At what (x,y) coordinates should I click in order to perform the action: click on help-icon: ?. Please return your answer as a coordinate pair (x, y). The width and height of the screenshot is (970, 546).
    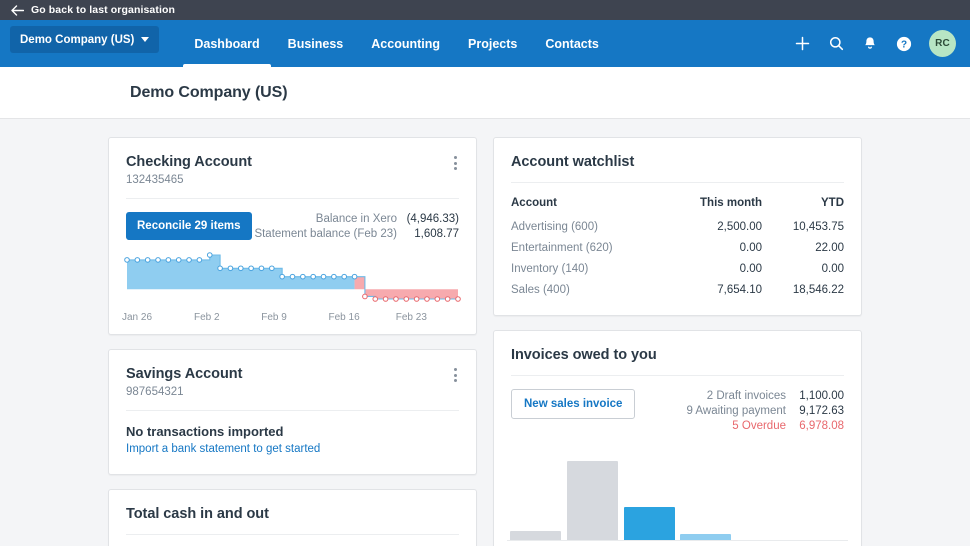
    Looking at the image, I should click on (904, 44).